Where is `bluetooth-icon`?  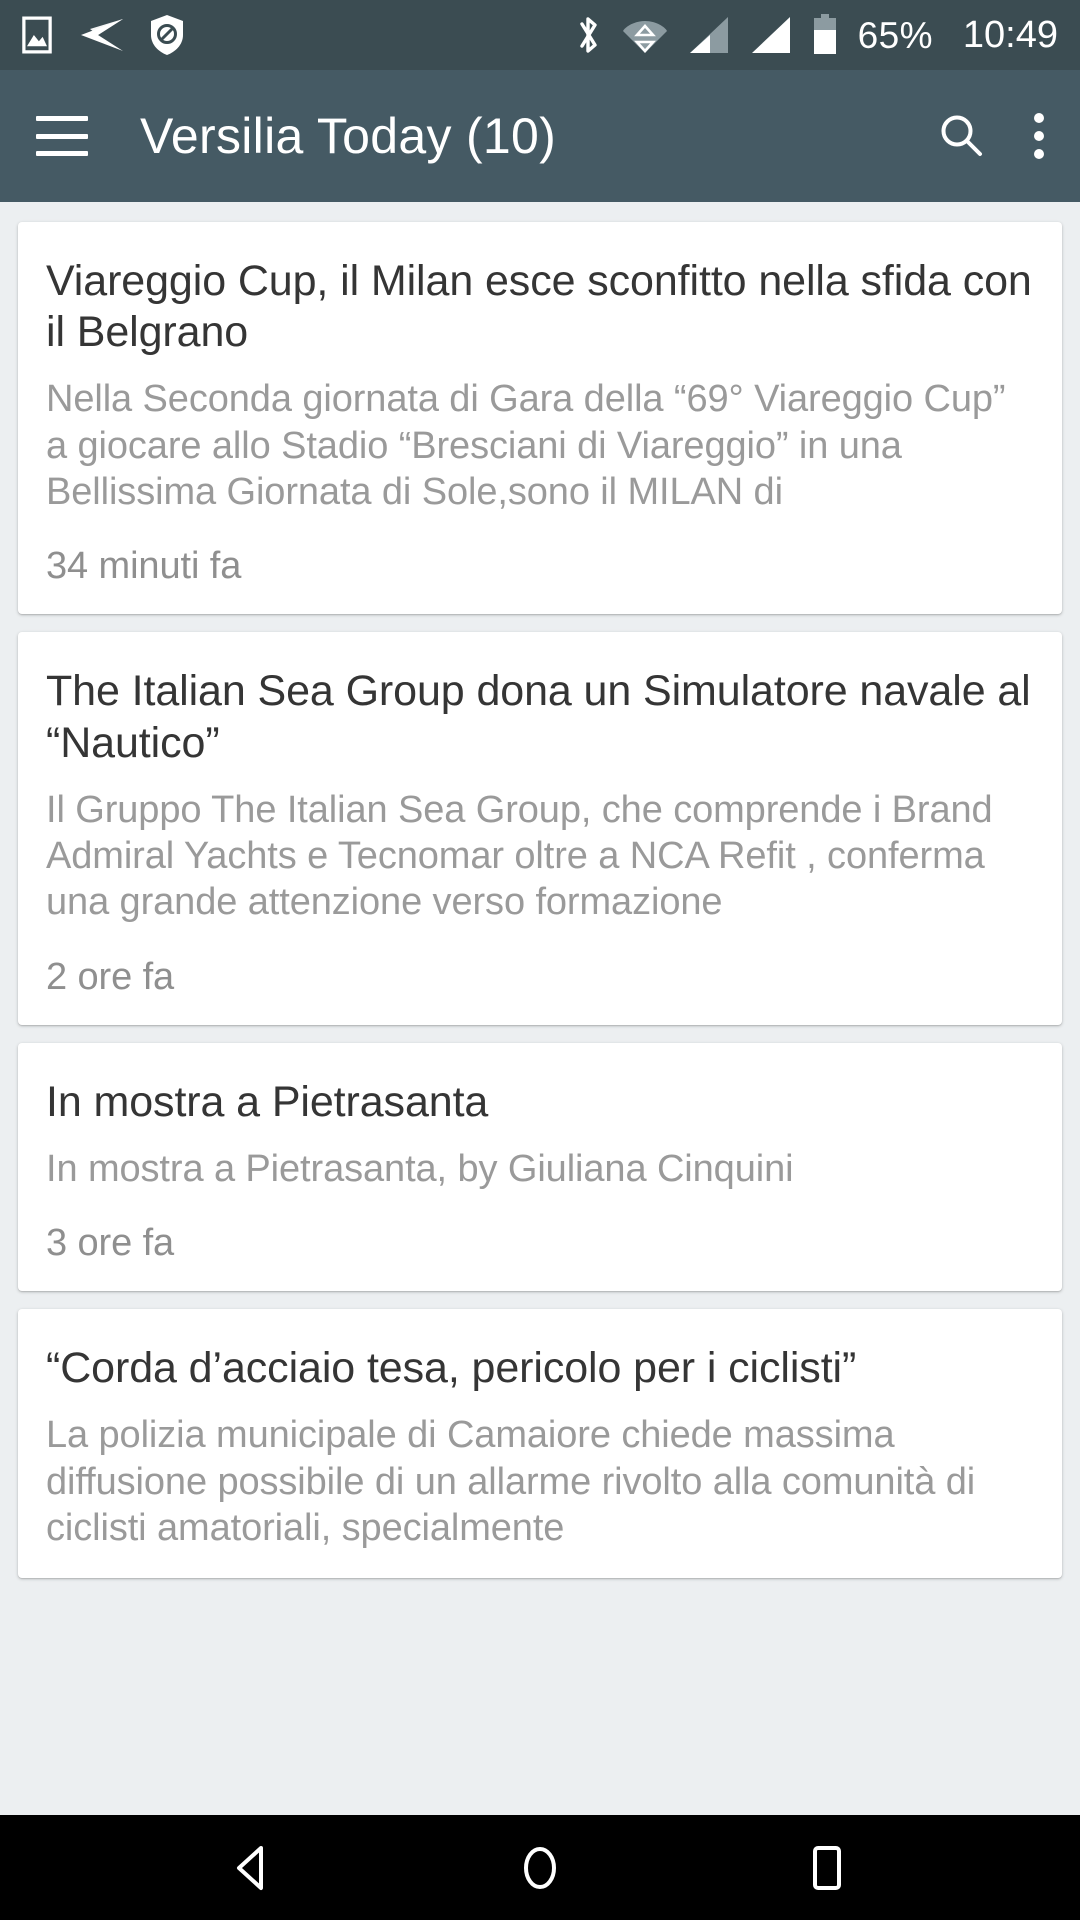
bluetooth-icon is located at coordinates (588, 35).